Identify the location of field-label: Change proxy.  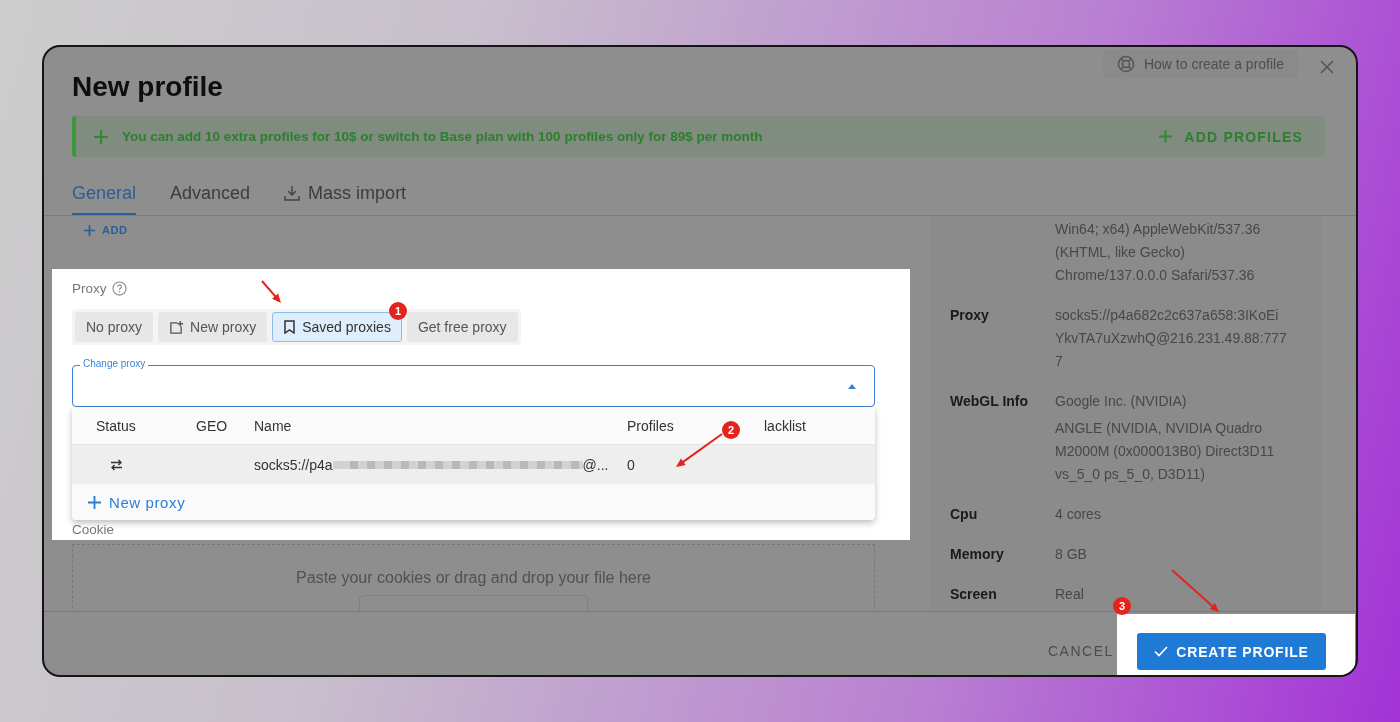
(114, 364).